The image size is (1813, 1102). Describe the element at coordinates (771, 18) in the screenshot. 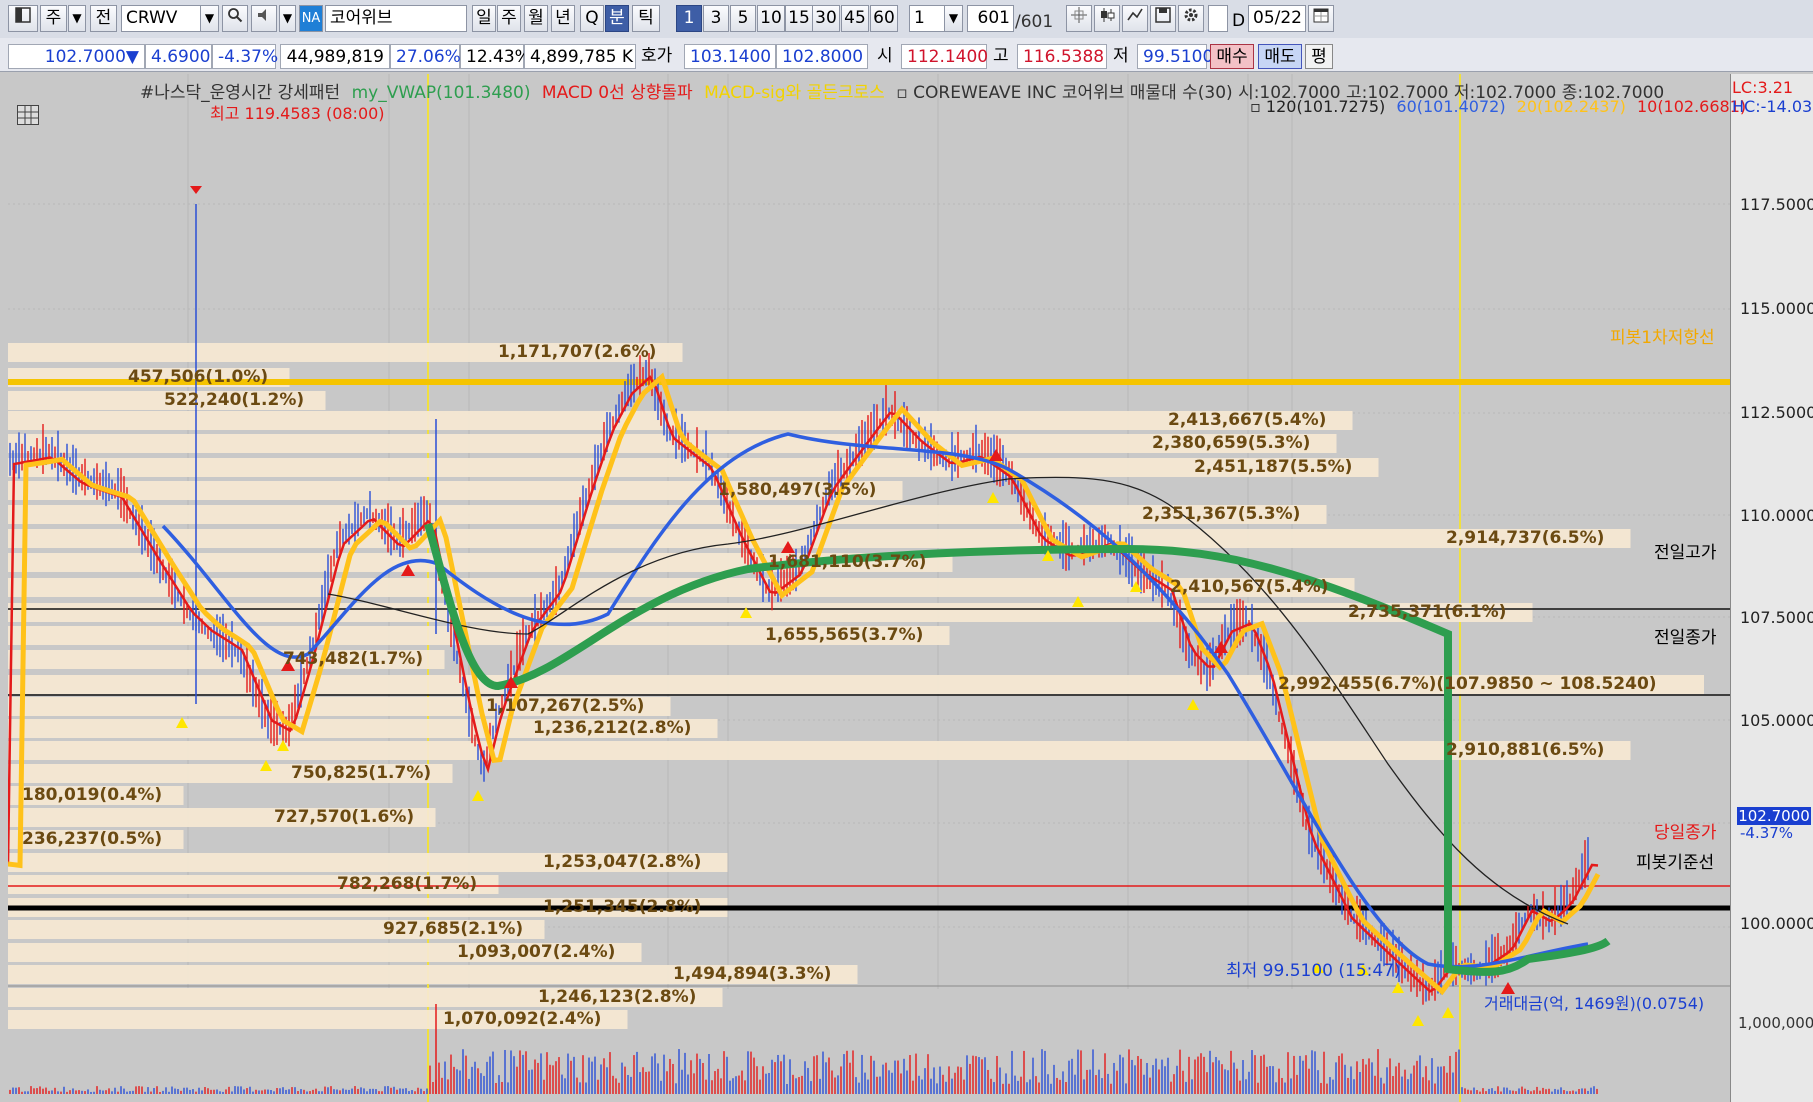

I see `tab-interval: 10` at that location.